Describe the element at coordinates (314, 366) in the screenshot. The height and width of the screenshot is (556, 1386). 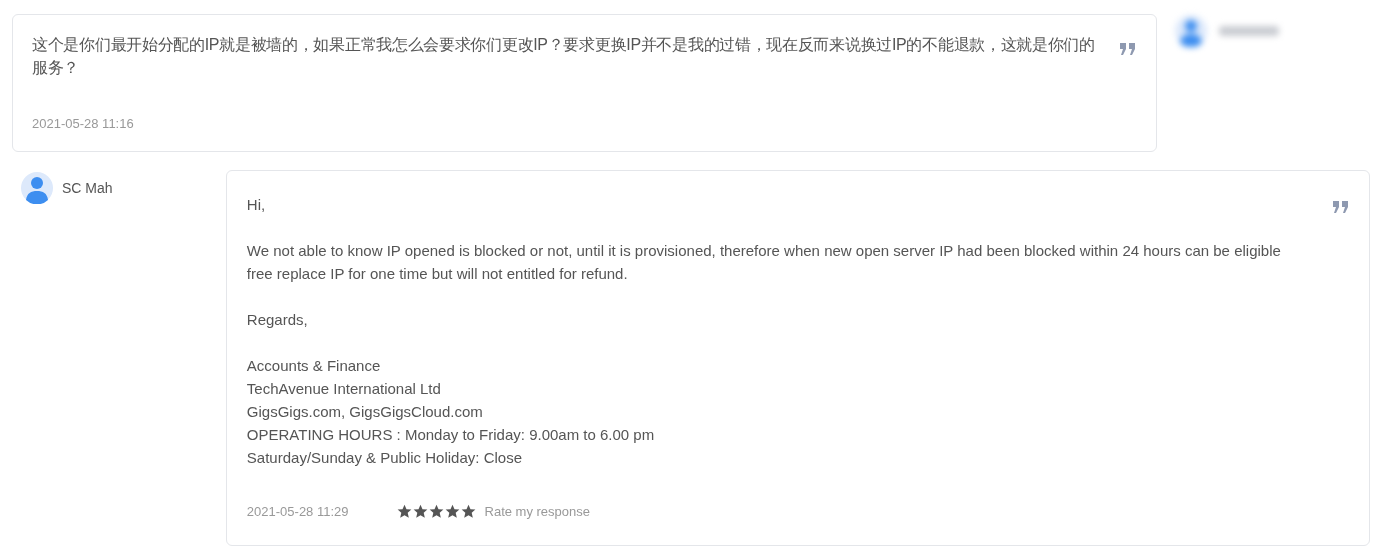
I see `message-text: Accounts & Finance` at that location.